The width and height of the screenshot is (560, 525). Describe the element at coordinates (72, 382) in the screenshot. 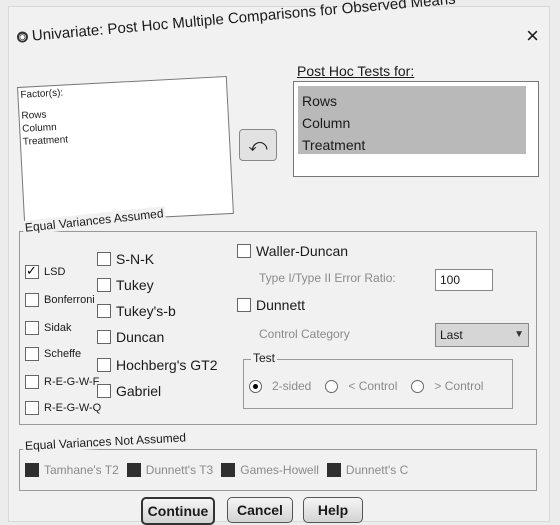

I see `regwf-label: R-E-G-W-F` at that location.